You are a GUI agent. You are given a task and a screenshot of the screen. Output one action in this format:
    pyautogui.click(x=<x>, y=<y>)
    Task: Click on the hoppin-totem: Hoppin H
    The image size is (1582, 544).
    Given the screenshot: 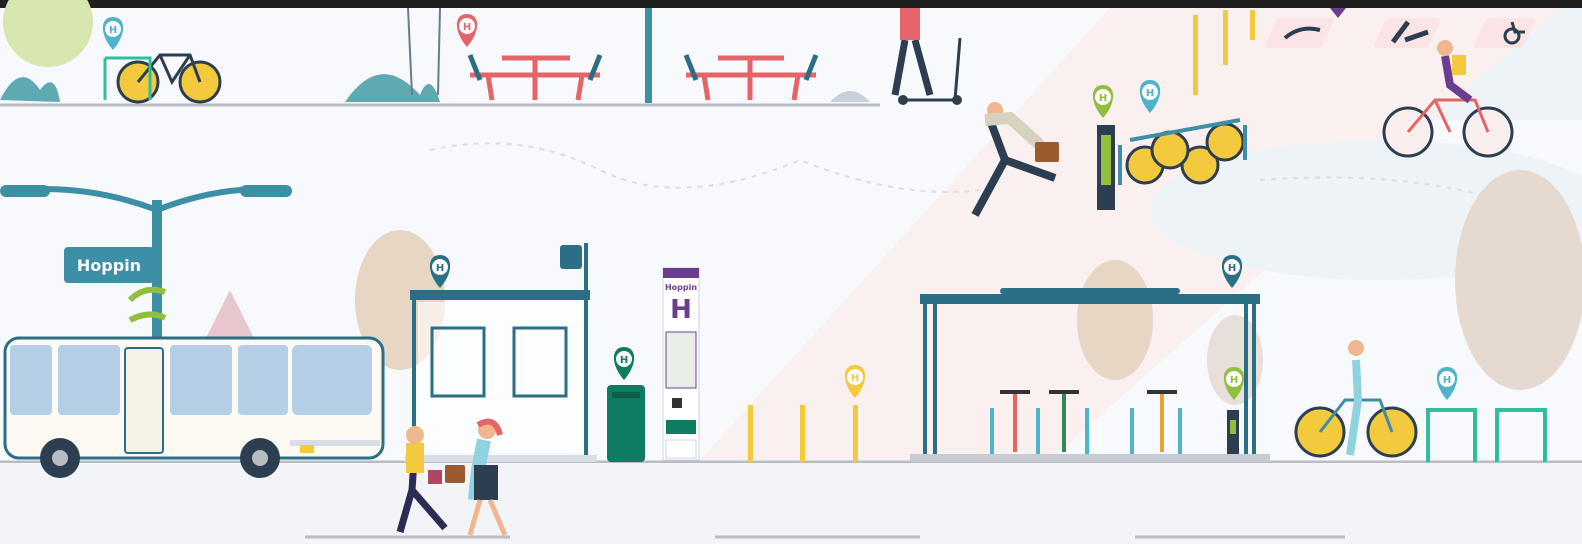 What is the action you would take?
    pyautogui.click(x=681, y=364)
    